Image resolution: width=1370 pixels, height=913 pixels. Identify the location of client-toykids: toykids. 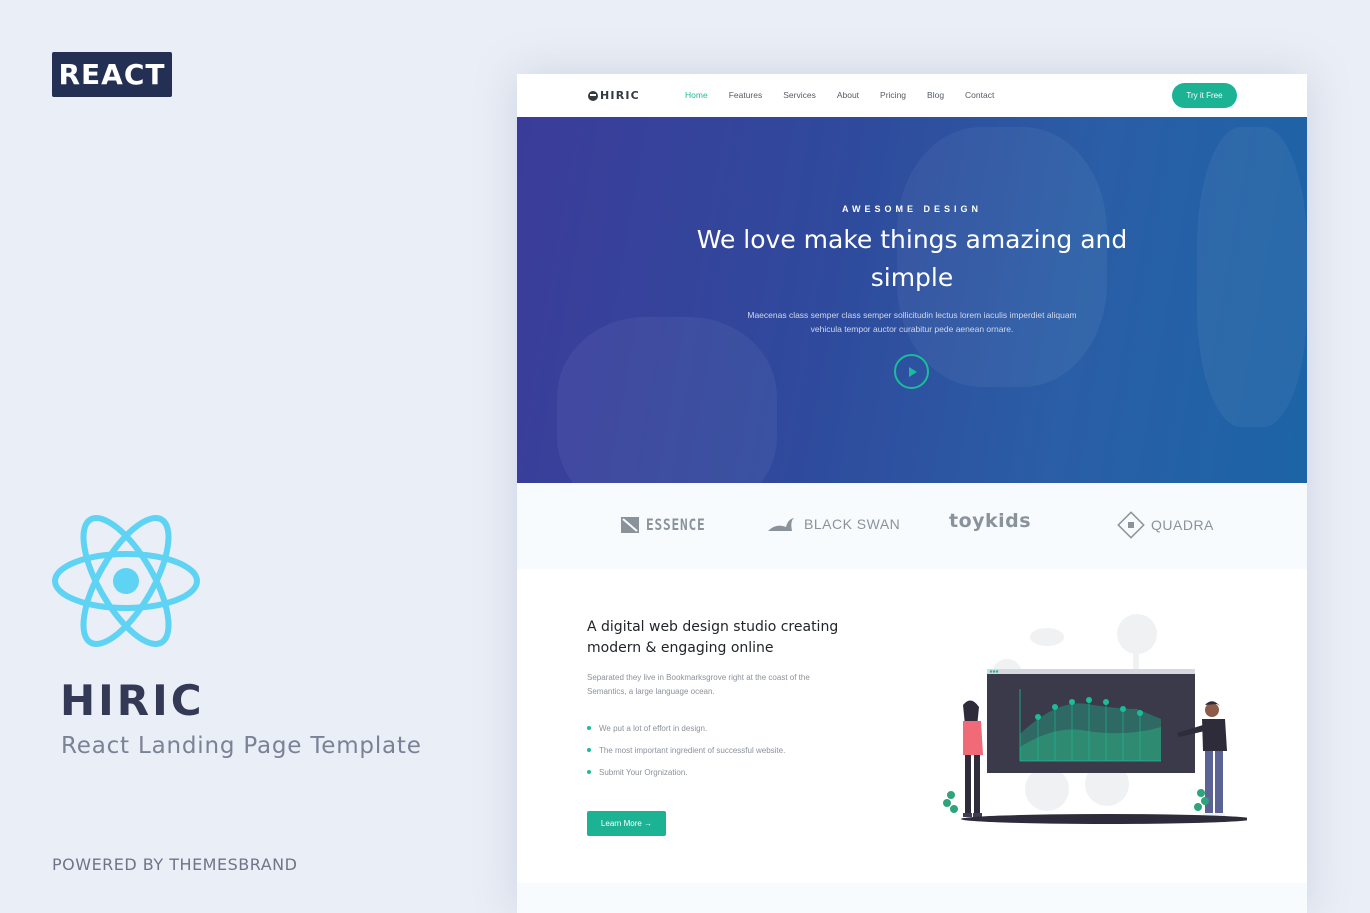
(990, 521).